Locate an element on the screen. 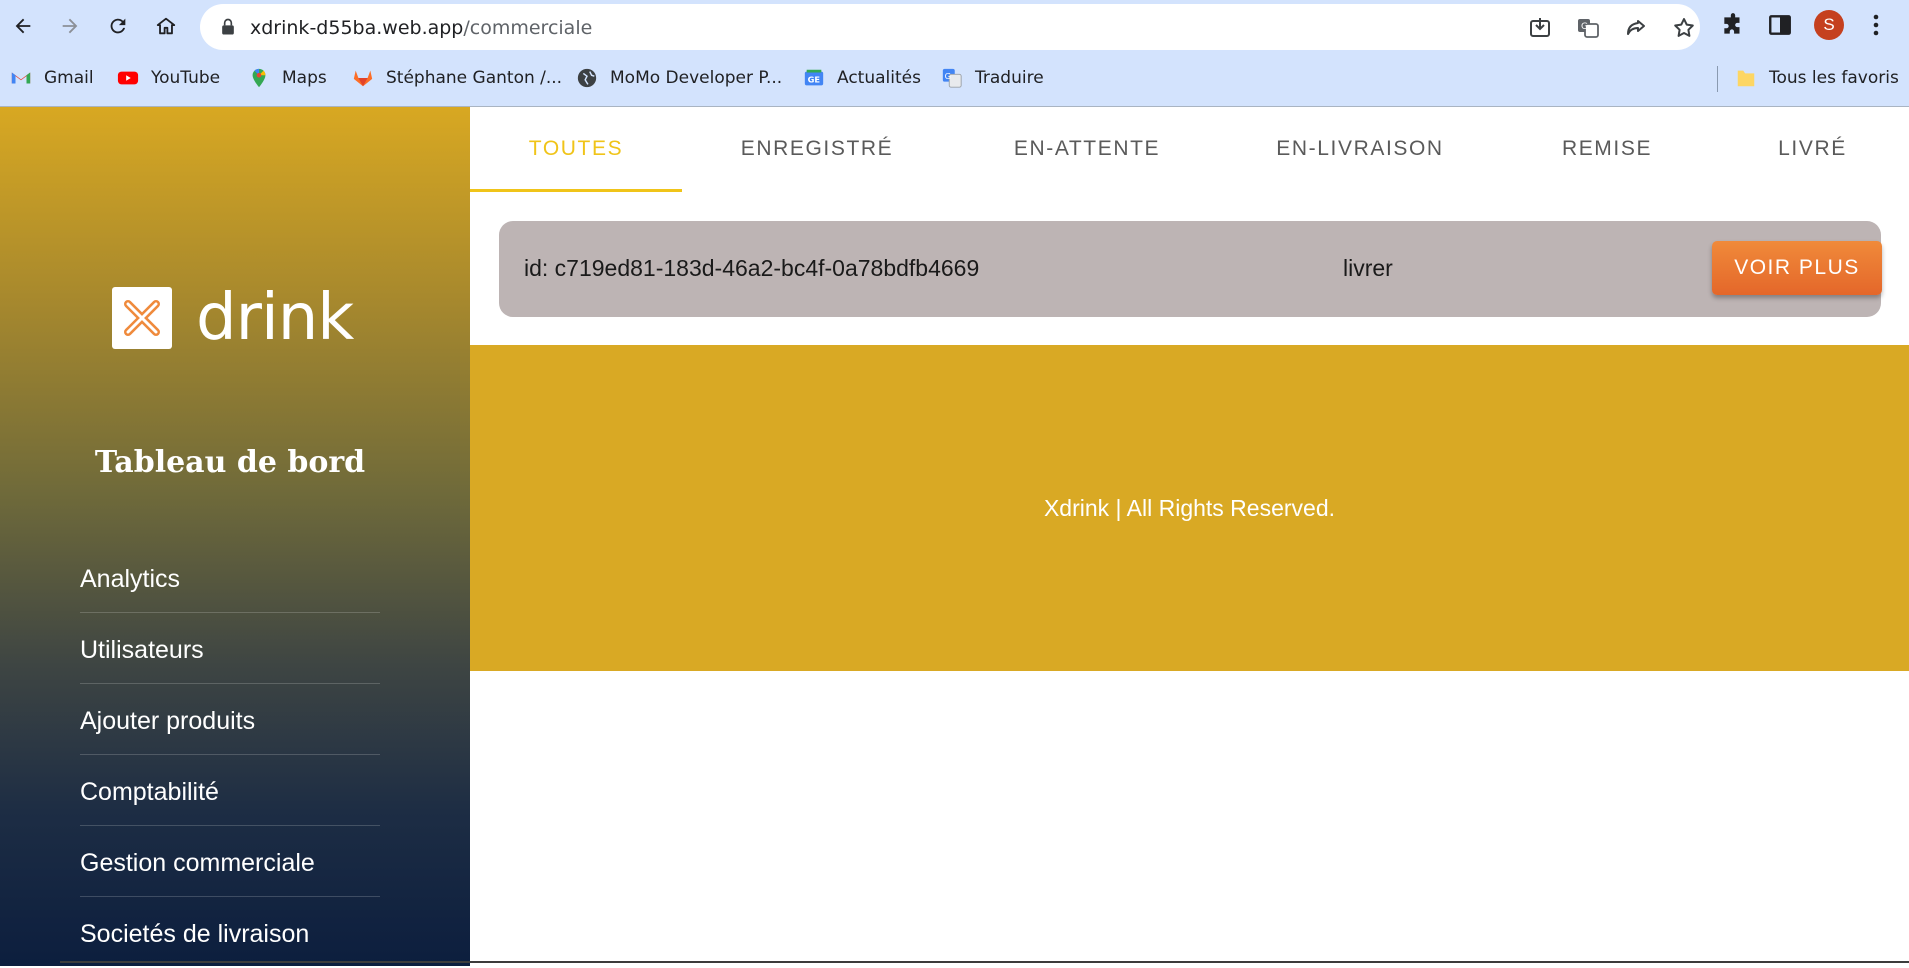  arrow-right-icon is located at coordinates (70, 26).